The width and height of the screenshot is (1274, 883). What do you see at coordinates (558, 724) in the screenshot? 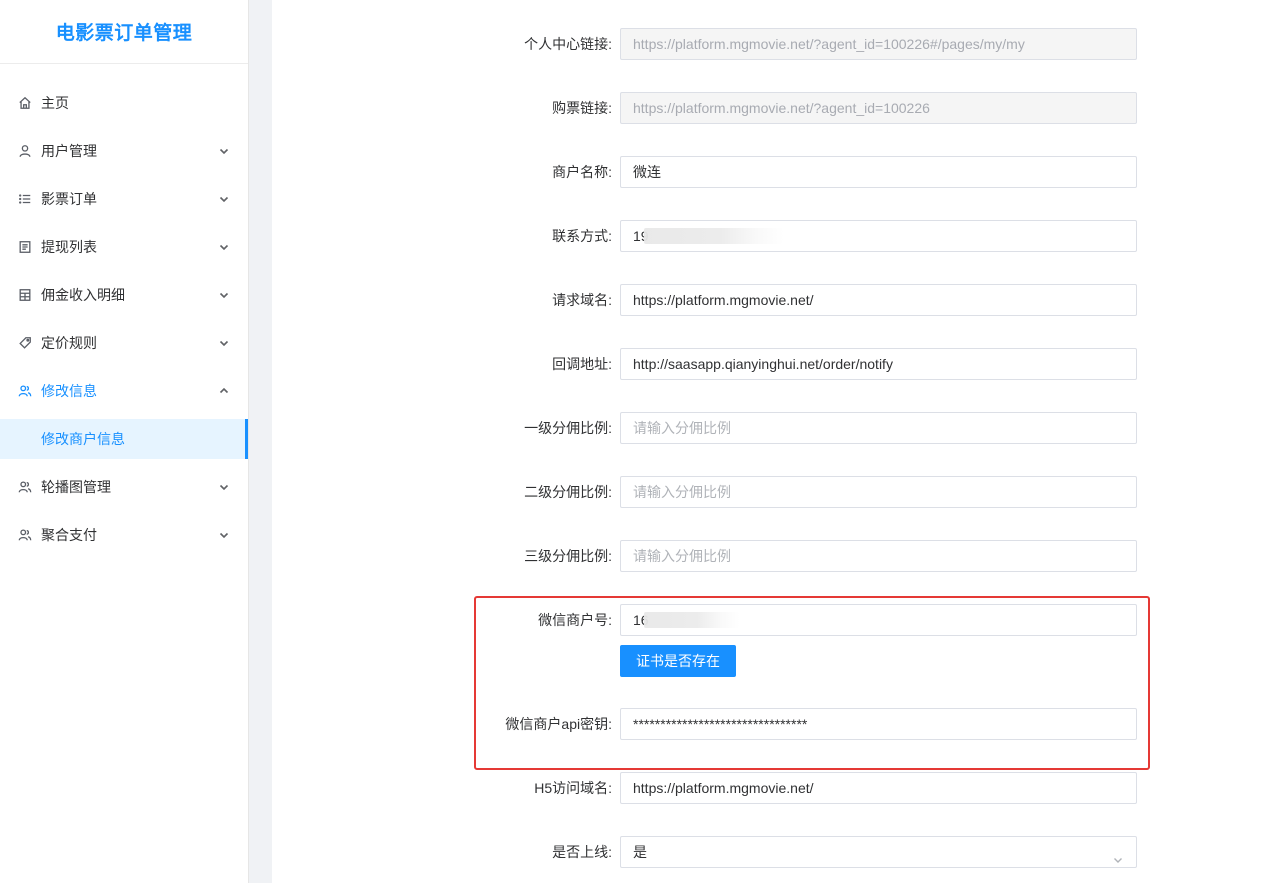
I see `wechat-api-key-label: 微信商户api密钥:` at bounding box center [558, 724].